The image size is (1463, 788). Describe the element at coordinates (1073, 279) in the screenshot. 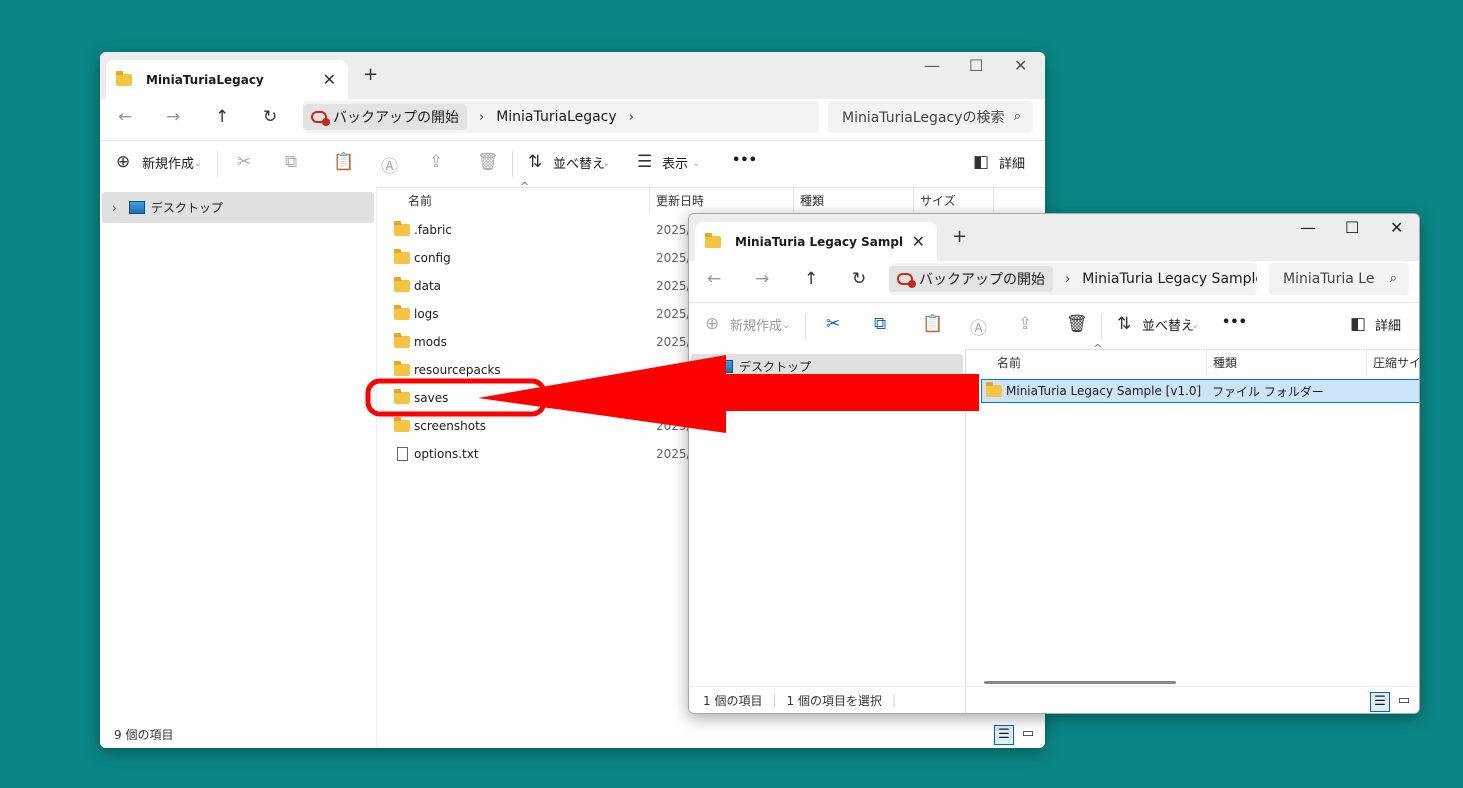

I see `address-bar: バックアップの開始 › MiniaTuria Legacy Sample` at that location.